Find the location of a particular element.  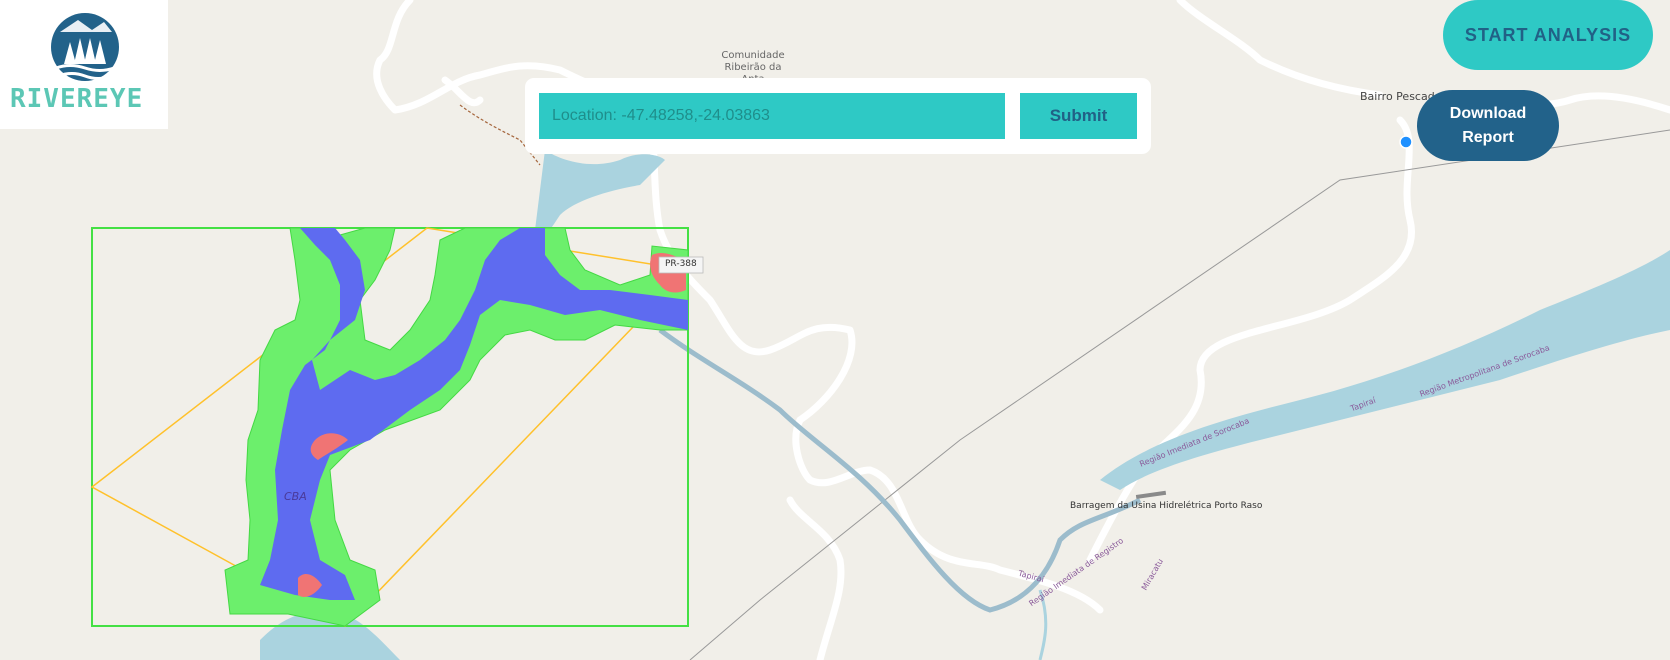

logo-text: RIVEREYE is located at coordinates (77, 99).